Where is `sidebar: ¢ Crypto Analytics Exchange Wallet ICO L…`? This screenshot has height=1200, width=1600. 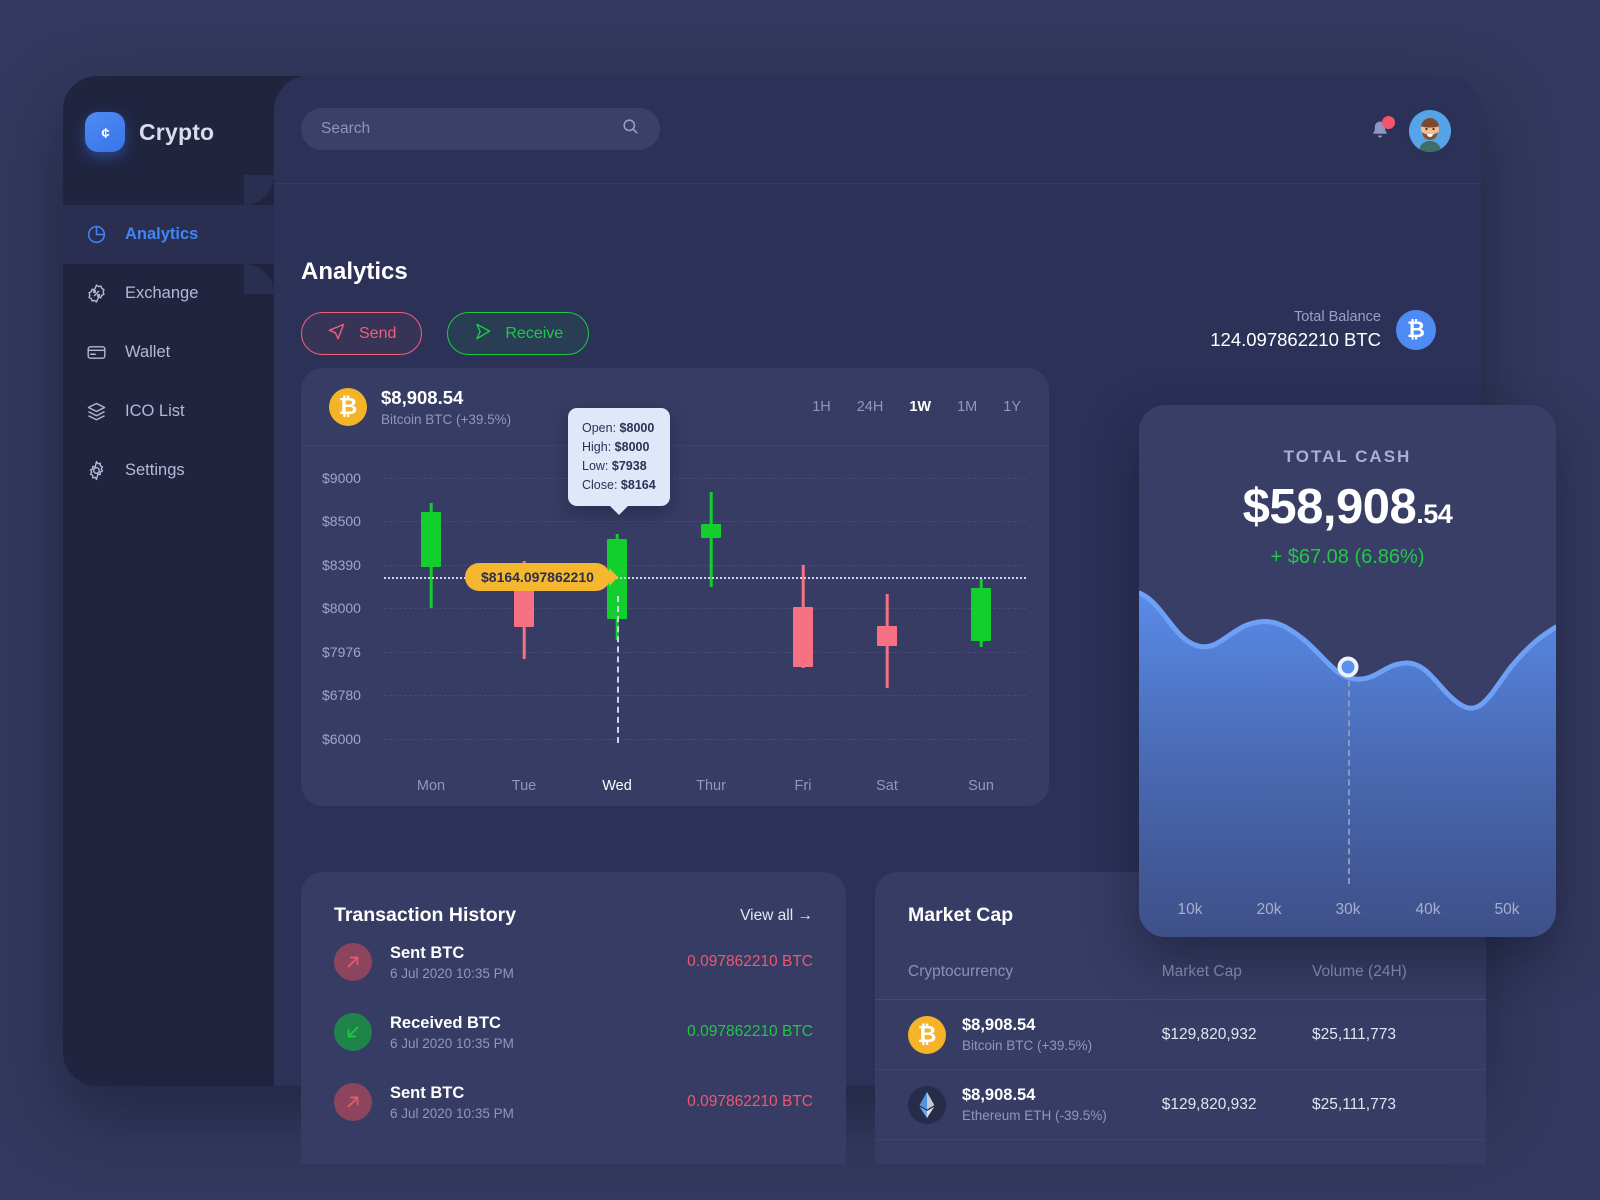
sidebar: ¢ Crypto Analytics Exchange Wallet ICO L… is located at coordinates (168, 581).